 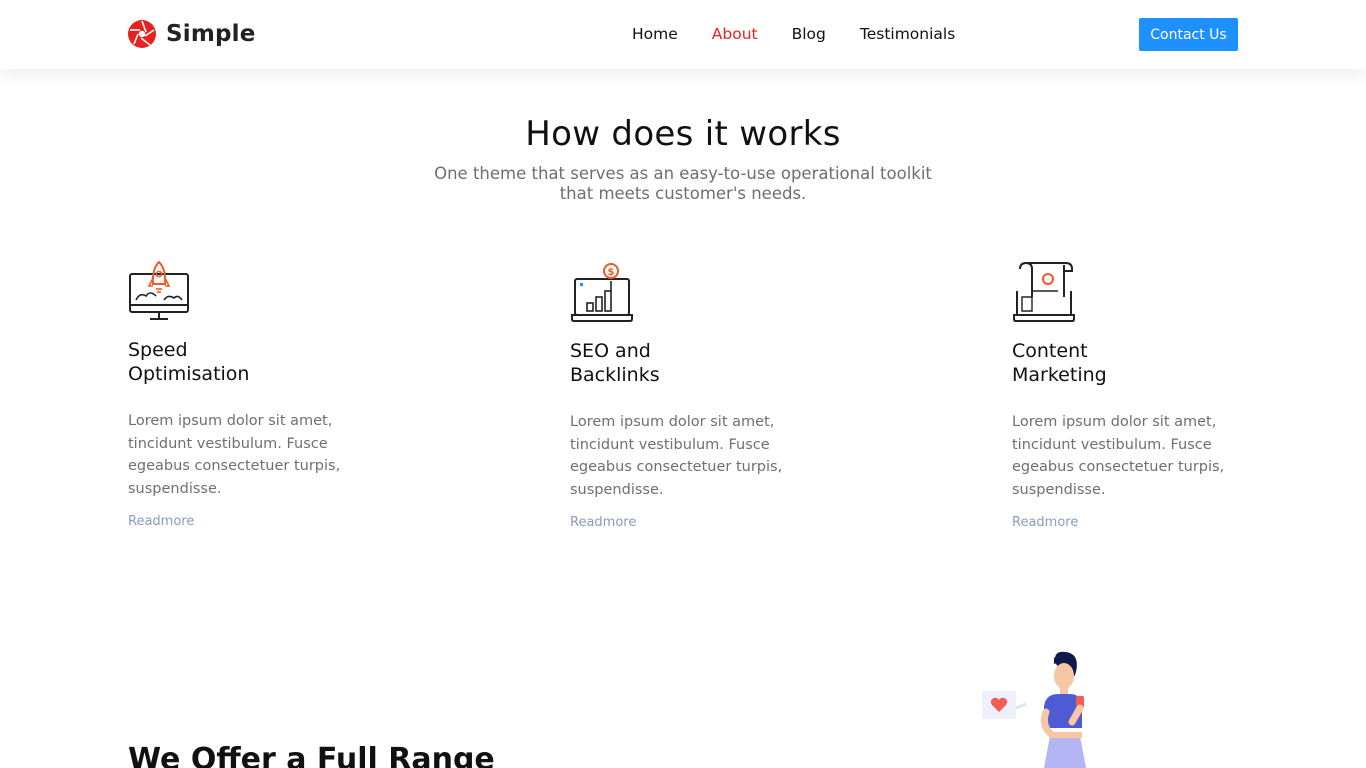 I want to click on woman-with-phone-illustration, so click(x=1034, y=709).